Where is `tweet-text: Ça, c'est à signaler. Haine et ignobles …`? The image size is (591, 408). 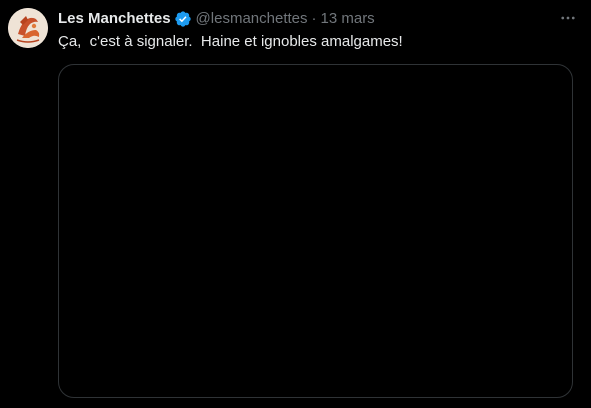 tweet-text: Ça, c'est à signaler. Haine et ignobles … is located at coordinates (230, 41).